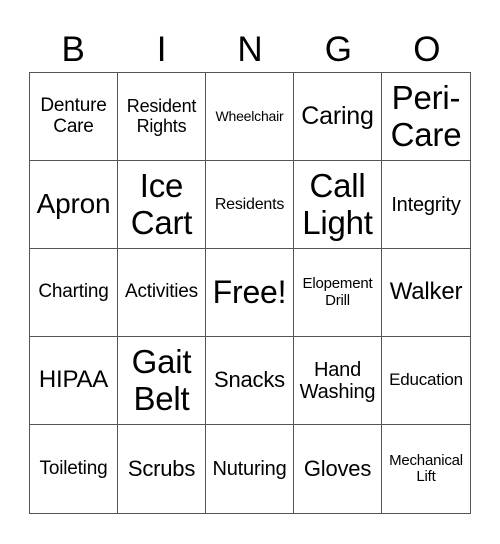  What do you see at coordinates (338, 381) in the screenshot?
I see `bingo-cell: Hand Washing` at bounding box center [338, 381].